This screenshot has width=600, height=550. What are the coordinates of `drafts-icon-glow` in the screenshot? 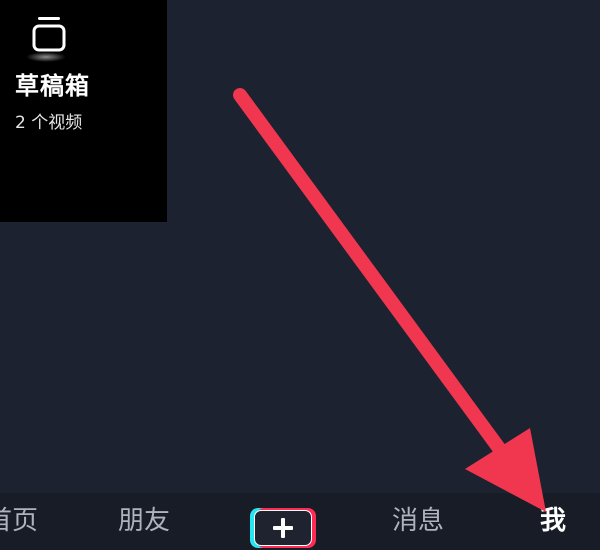 It's located at (46, 57).